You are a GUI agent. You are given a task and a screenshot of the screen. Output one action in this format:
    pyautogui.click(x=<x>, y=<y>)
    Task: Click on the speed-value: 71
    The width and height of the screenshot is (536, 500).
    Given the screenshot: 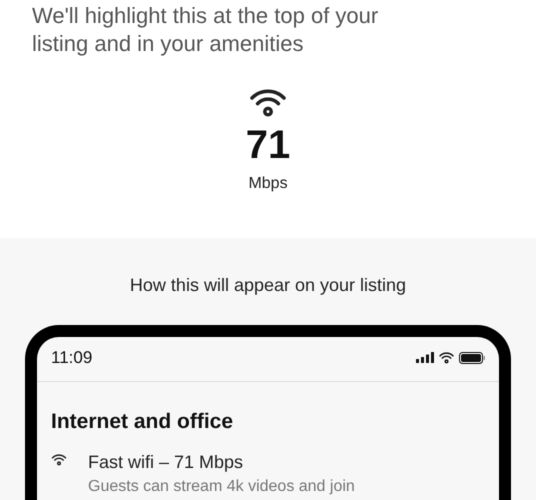 What is the action you would take?
    pyautogui.click(x=268, y=145)
    